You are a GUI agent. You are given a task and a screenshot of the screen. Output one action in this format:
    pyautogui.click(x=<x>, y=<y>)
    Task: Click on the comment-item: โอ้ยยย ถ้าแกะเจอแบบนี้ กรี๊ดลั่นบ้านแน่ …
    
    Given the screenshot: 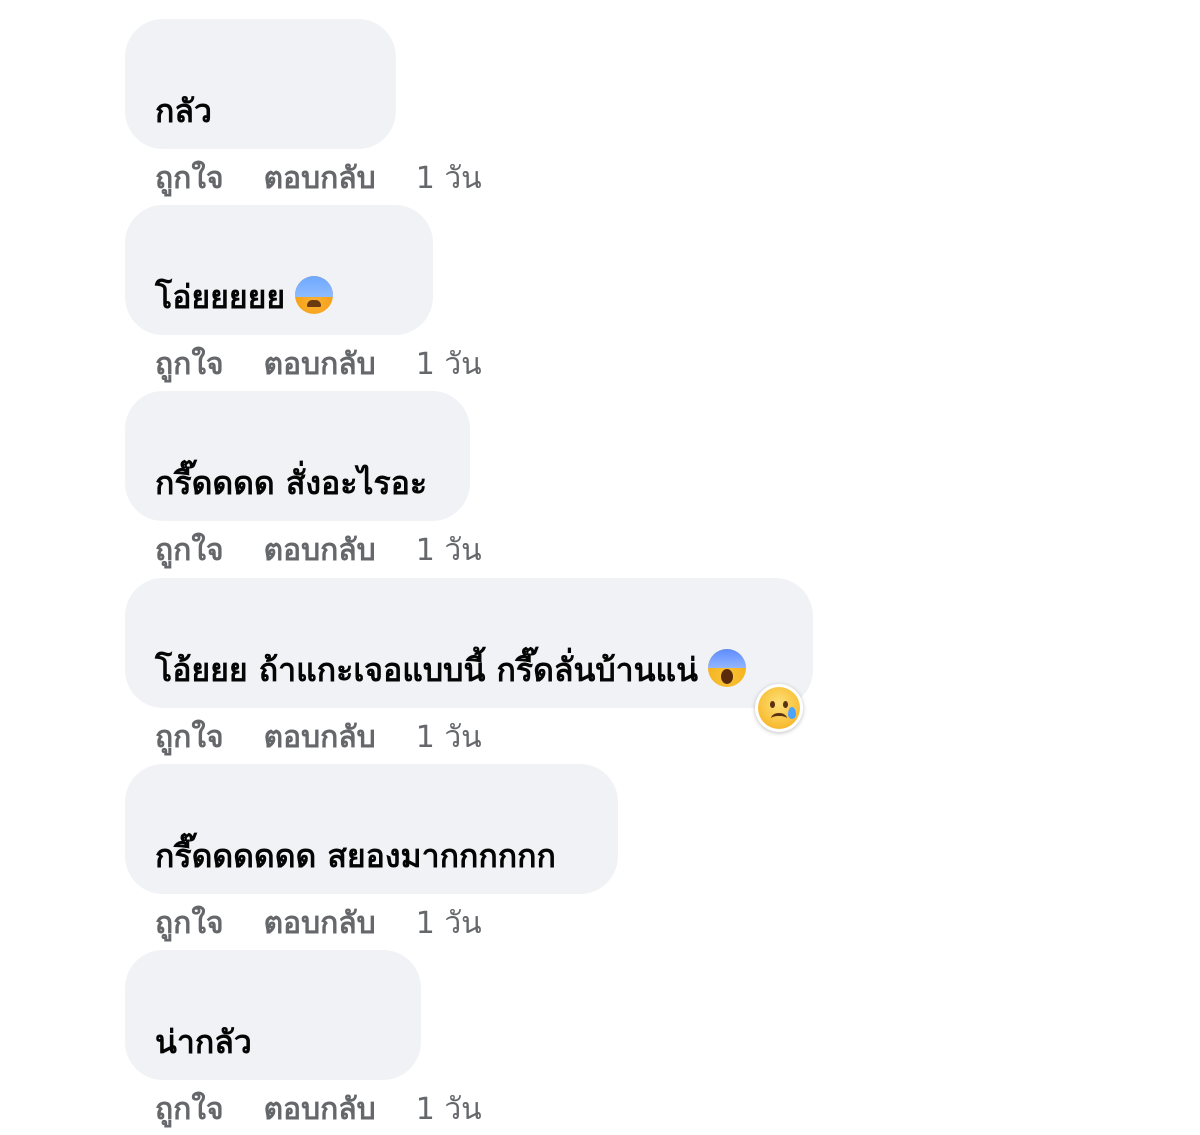 What is the action you would take?
    pyautogui.click(x=469, y=666)
    